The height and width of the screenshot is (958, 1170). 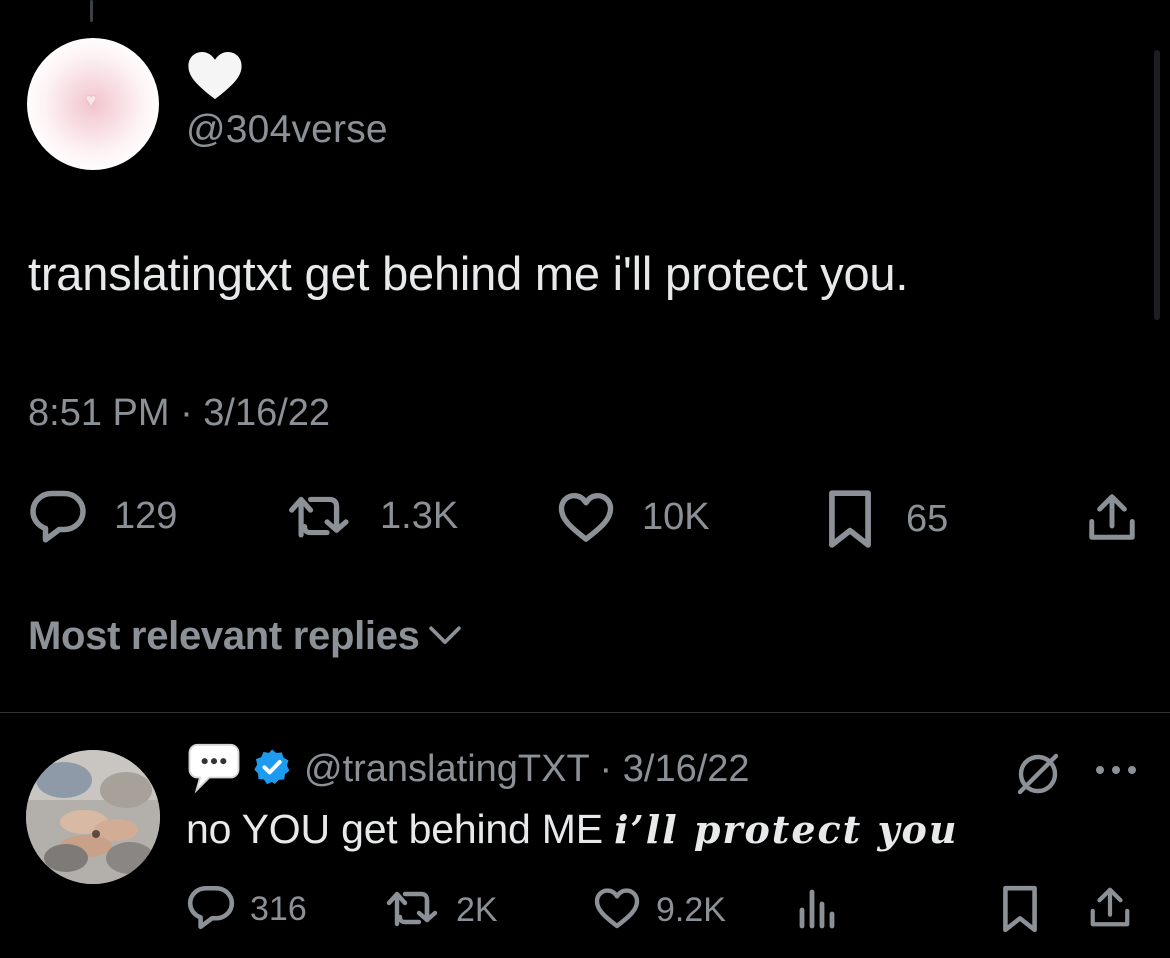 I want to click on avatar-heart-icon: ♥, so click(x=91, y=99).